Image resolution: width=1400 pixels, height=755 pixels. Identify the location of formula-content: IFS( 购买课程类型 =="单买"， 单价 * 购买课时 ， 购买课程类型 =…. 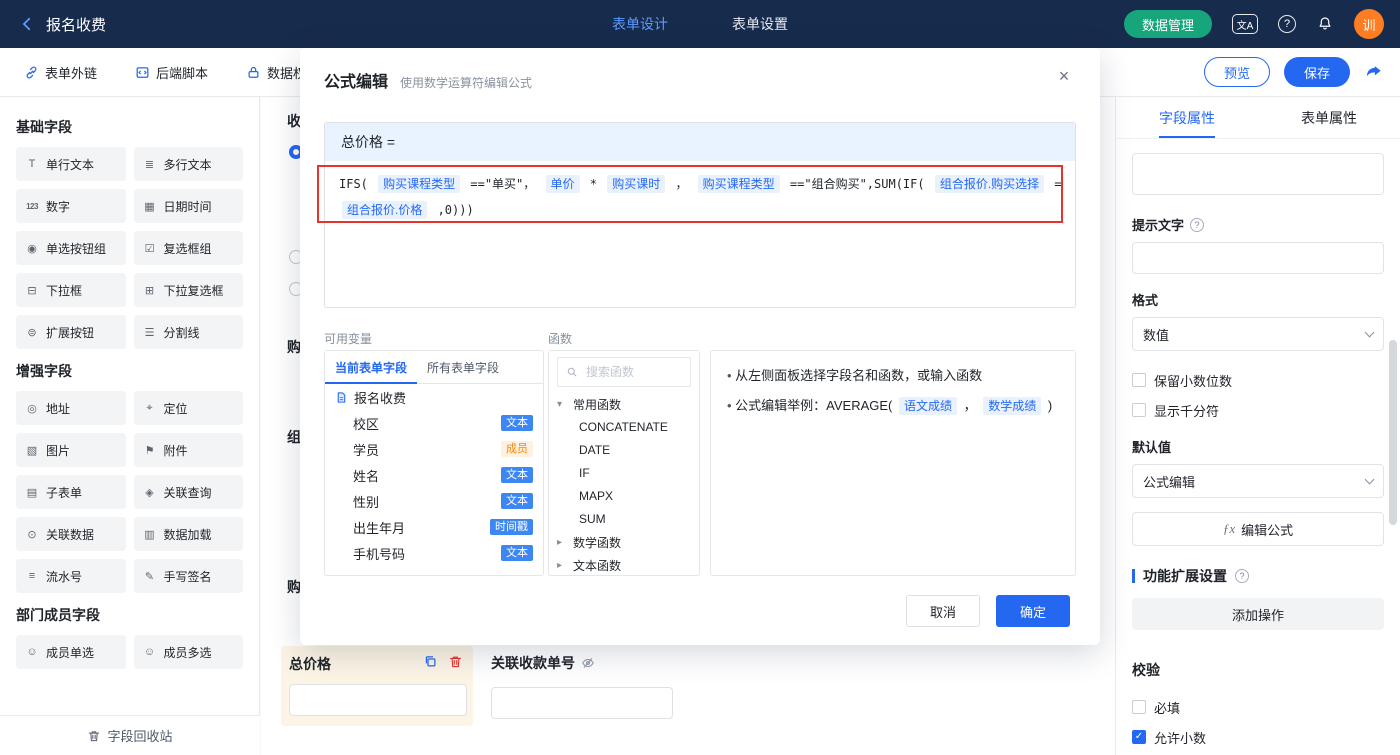
(696, 234).